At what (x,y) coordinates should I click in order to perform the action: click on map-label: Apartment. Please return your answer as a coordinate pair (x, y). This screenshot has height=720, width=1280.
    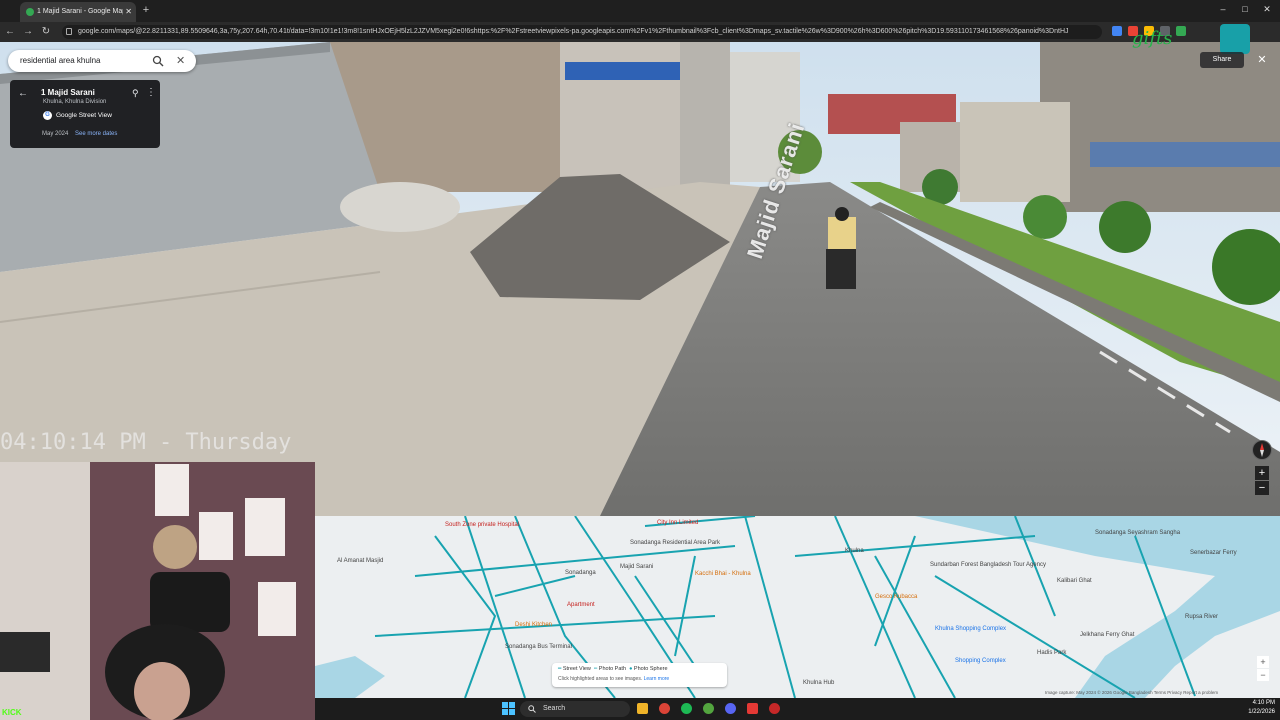
    Looking at the image, I should click on (581, 605).